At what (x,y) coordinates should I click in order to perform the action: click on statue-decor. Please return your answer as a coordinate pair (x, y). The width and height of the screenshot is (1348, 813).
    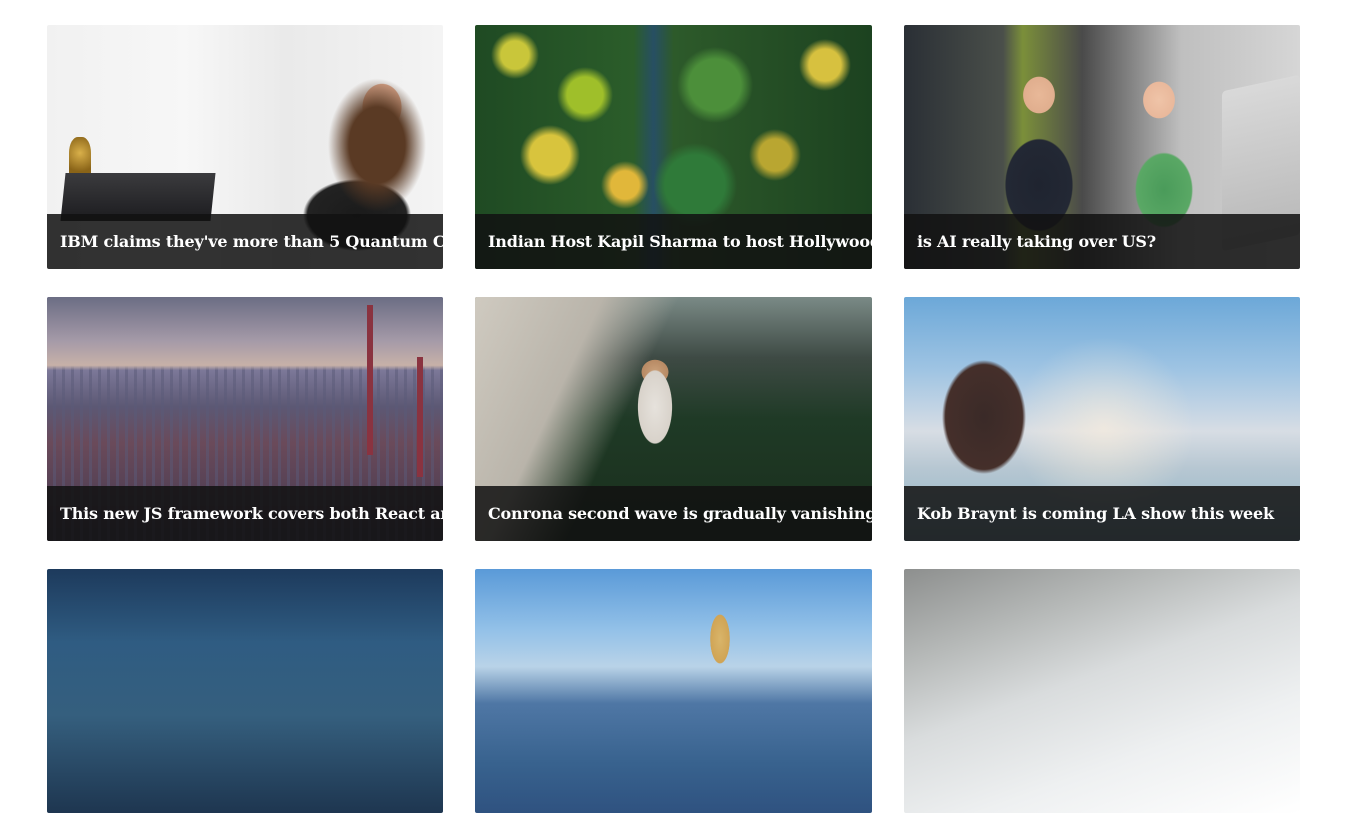
    Looking at the image, I should click on (80, 157).